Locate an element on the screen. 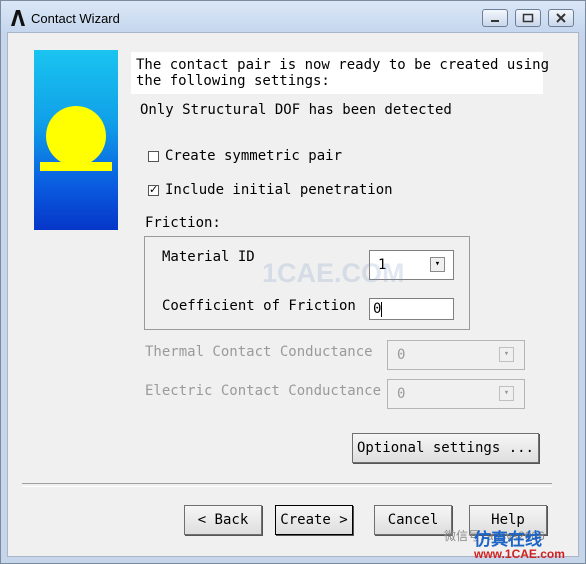 Image resolution: width=586 pixels, height=564 pixels. maximize-icon is located at coordinates (528, 18).